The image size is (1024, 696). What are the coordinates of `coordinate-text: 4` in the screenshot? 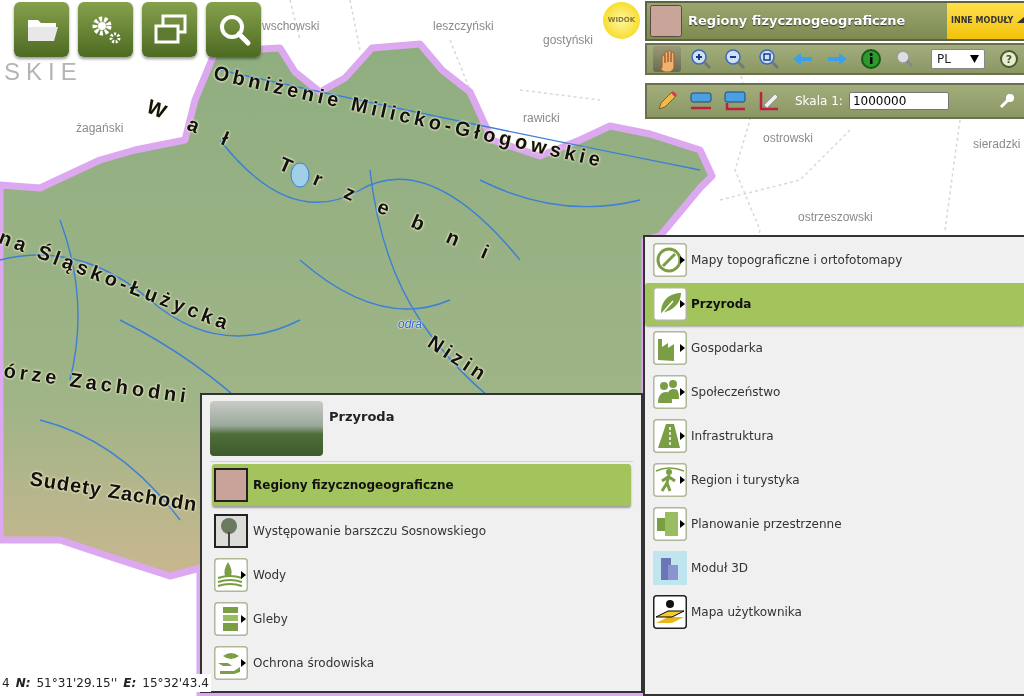 It's located at (6, 683).